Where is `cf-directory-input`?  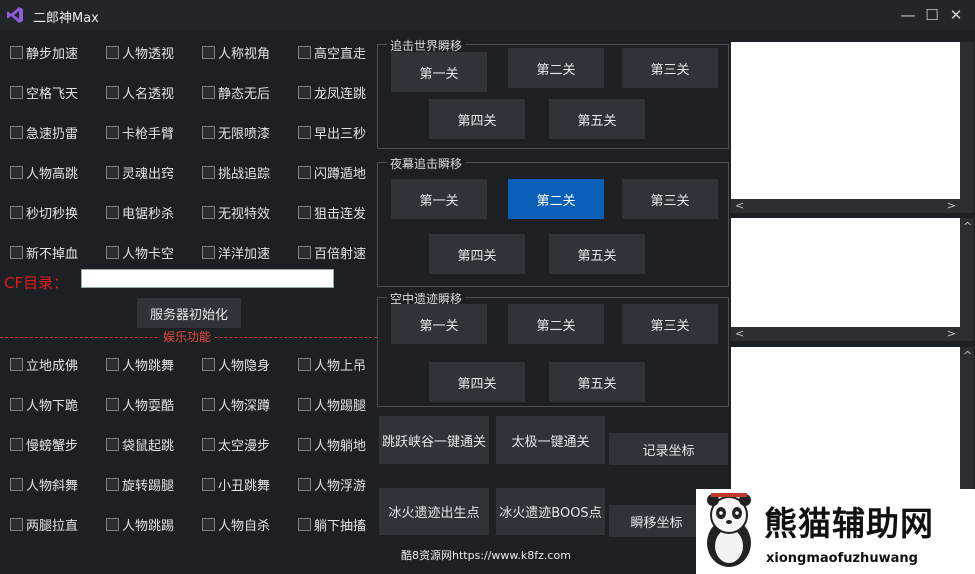
cf-directory-input is located at coordinates (207, 278).